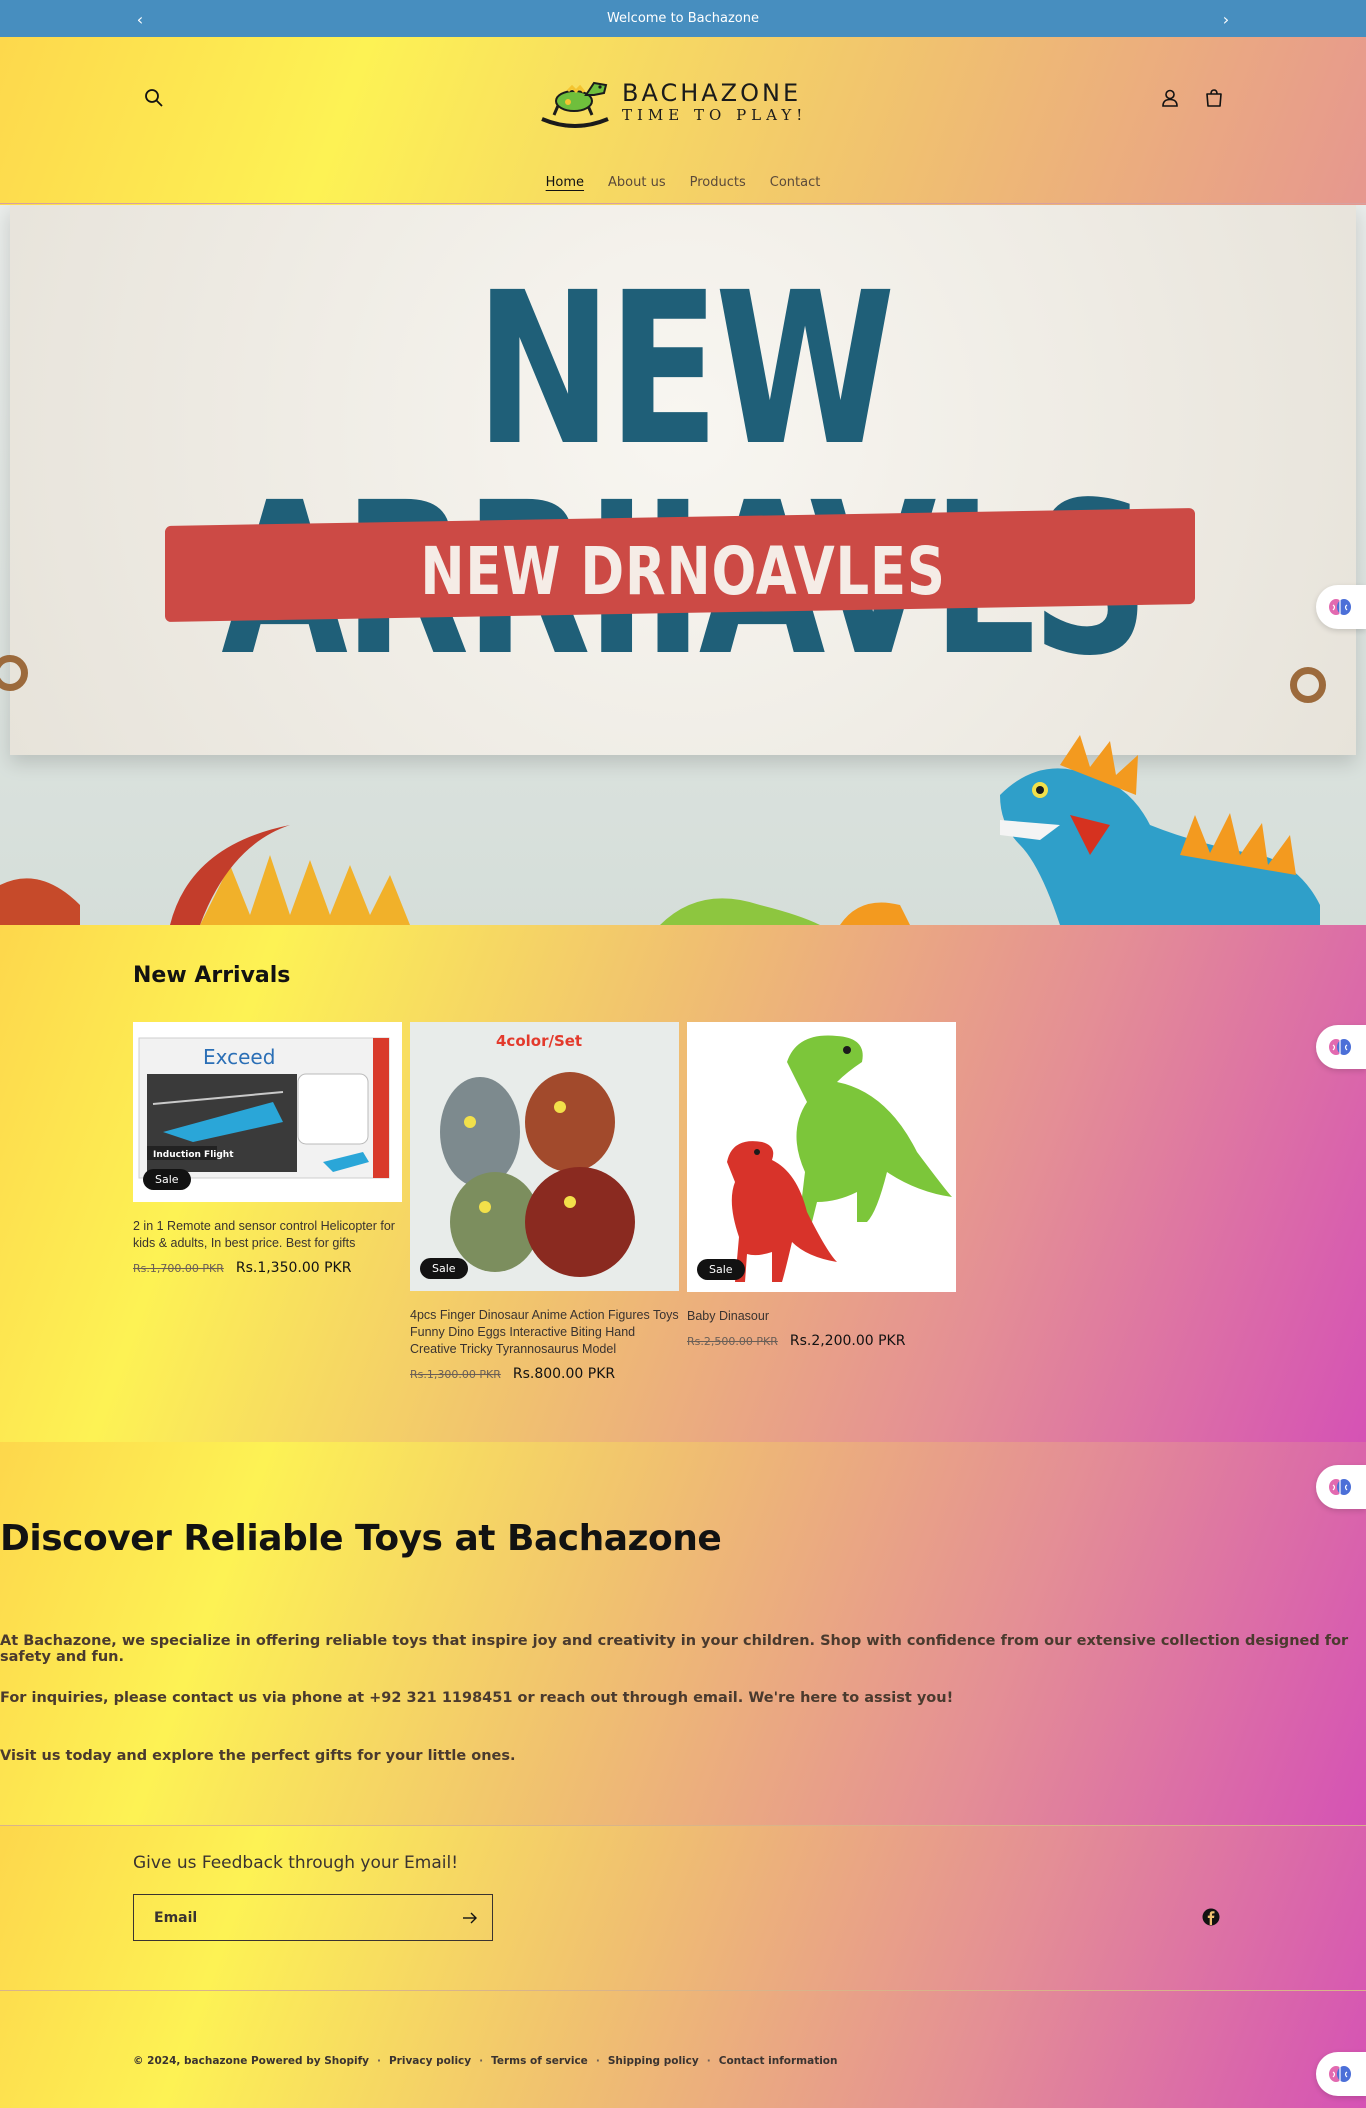  I want to click on arrow-right-icon, so click(470, 1917).